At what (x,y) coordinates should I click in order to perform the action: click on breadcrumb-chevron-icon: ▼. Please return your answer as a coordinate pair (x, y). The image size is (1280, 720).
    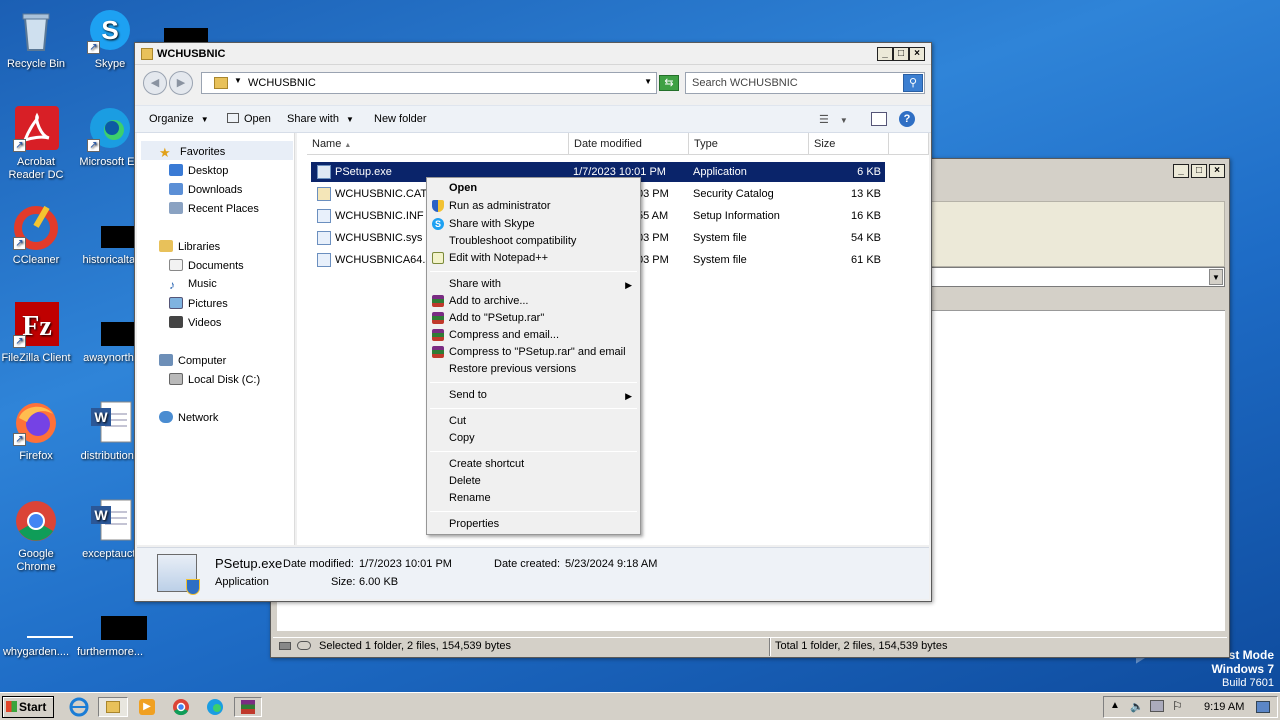
    Looking at the image, I should click on (238, 80).